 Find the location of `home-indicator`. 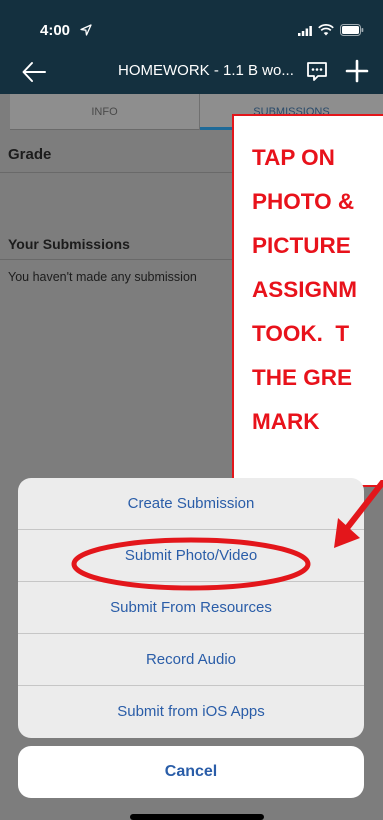

home-indicator is located at coordinates (197, 817).